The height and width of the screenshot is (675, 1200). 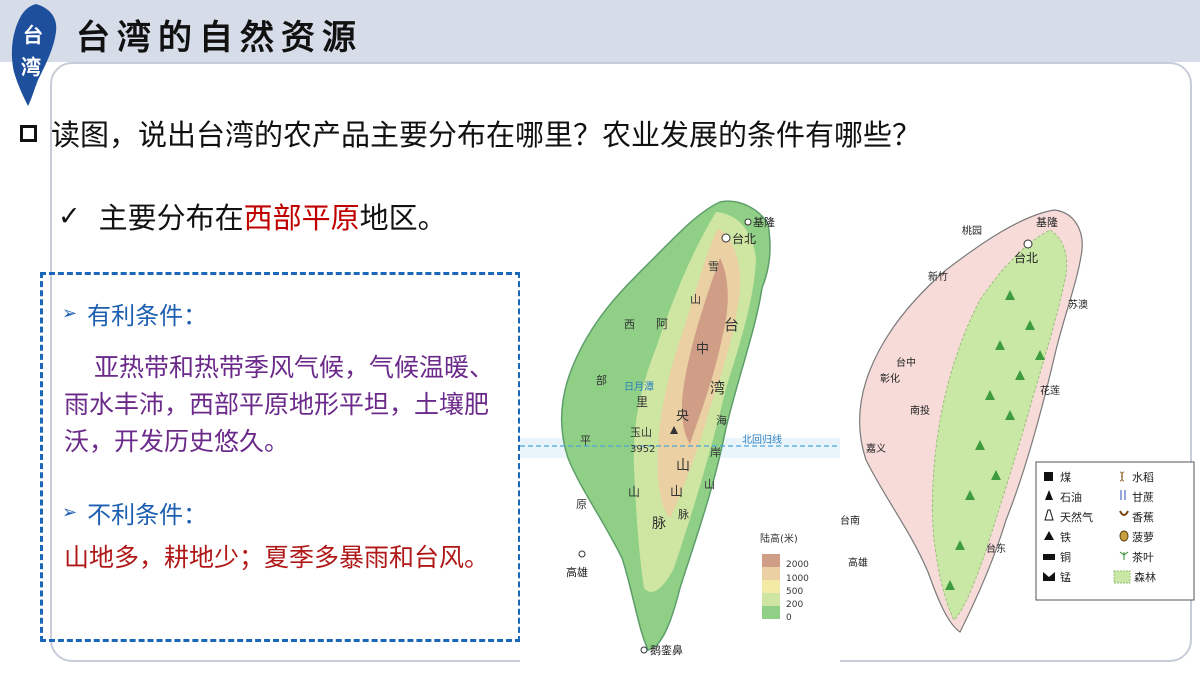 What do you see at coordinates (683, 514) in the screenshot?
I see `taiwan-range-6: 脉` at bounding box center [683, 514].